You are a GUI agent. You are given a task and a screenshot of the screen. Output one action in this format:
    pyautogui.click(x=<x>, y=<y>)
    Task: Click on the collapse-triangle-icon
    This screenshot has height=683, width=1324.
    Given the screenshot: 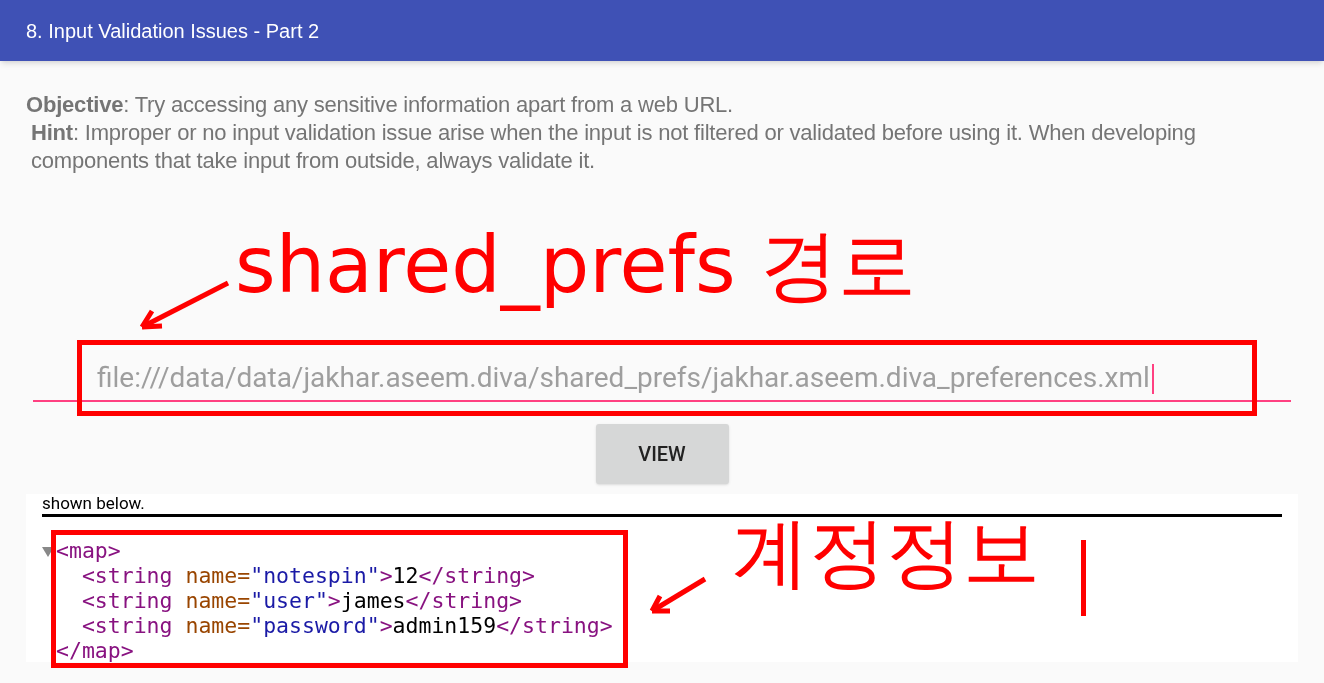 What is the action you would take?
    pyautogui.click(x=48, y=551)
    